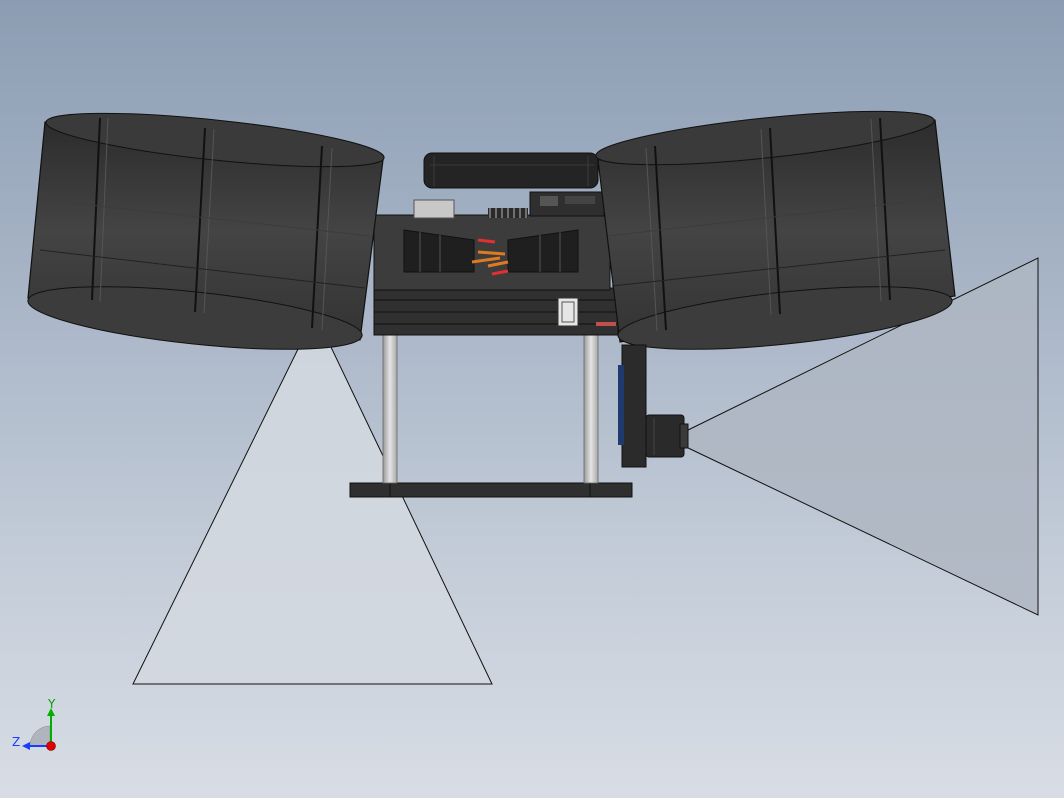 This screenshot has width=1064, height=798. I want to click on orientation-triad: Y Z, so click(41, 730).